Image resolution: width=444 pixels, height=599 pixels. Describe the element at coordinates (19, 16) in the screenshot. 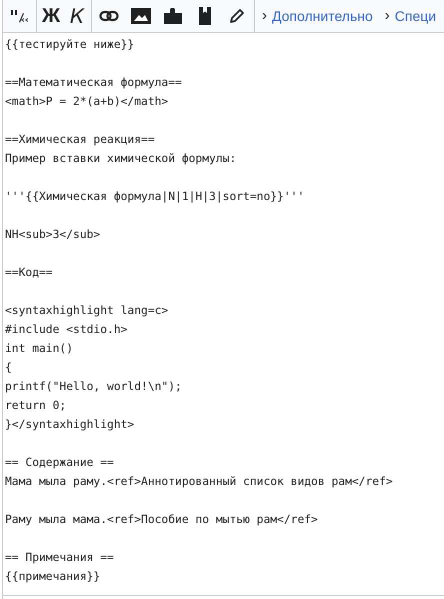

I see `quote-icon` at that location.